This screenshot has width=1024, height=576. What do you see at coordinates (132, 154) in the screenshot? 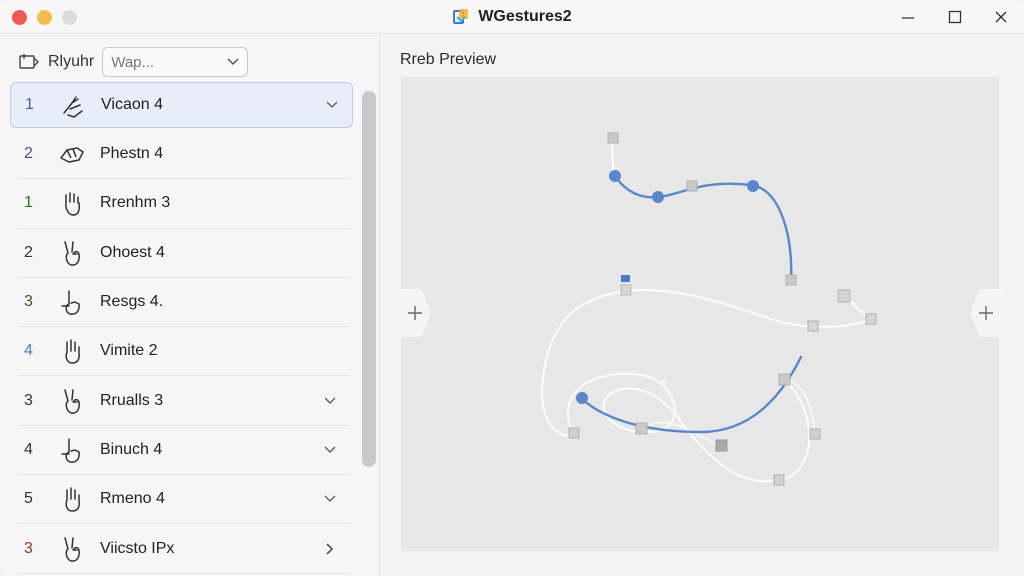
I see `gesture-label: Phestn 4` at bounding box center [132, 154].